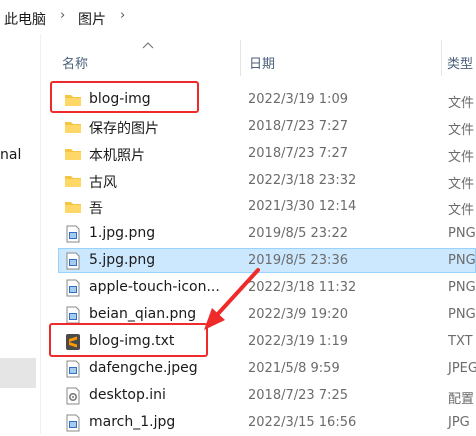 The height and width of the screenshot is (436, 476). What do you see at coordinates (122, 260) in the screenshot?
I see `file-name: 5.jpg.png` at bounding box center [122, 260].